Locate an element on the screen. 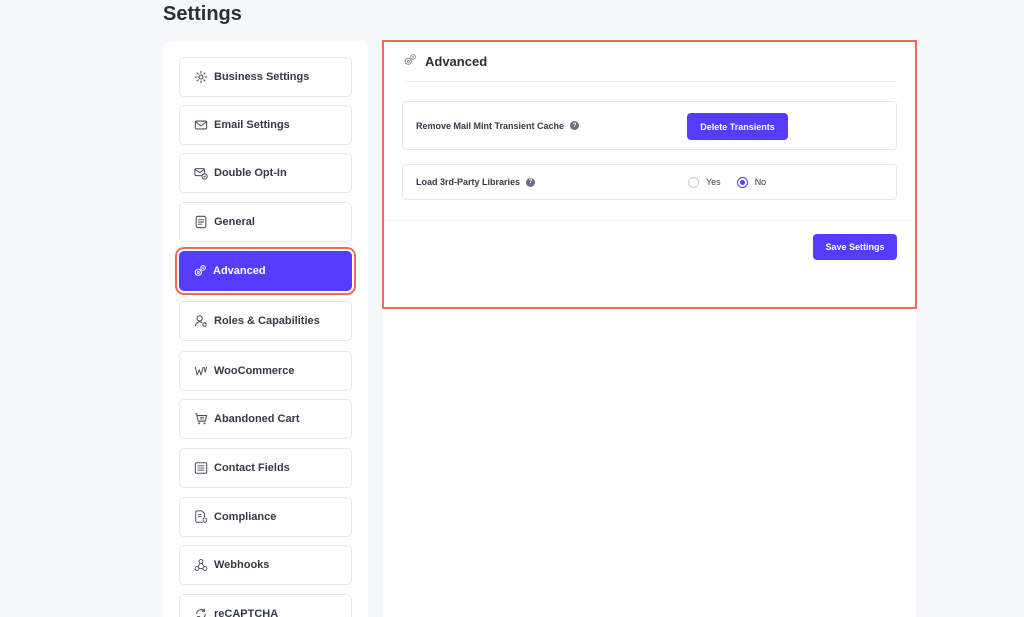 This screenshot has height=617, width=1024. shield-document-icon is located at coordinates (200, 517).